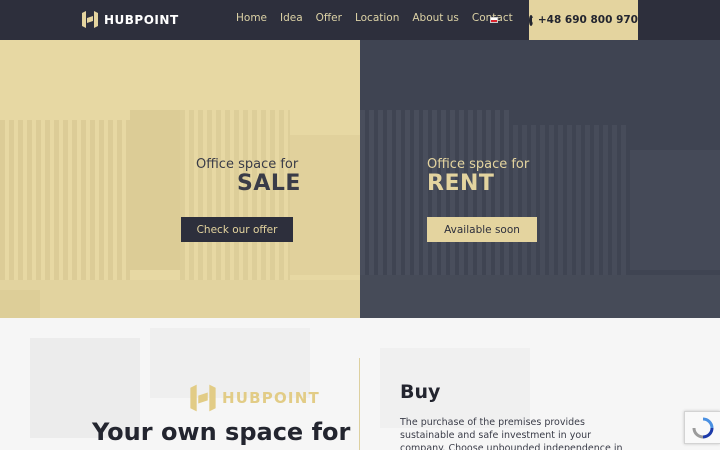 Image resolution: width=720 pixels, height=450 pixels. Describe the element at coordinates (461, 183) in the screenshot. I see `rent-title: RENT` at that location.